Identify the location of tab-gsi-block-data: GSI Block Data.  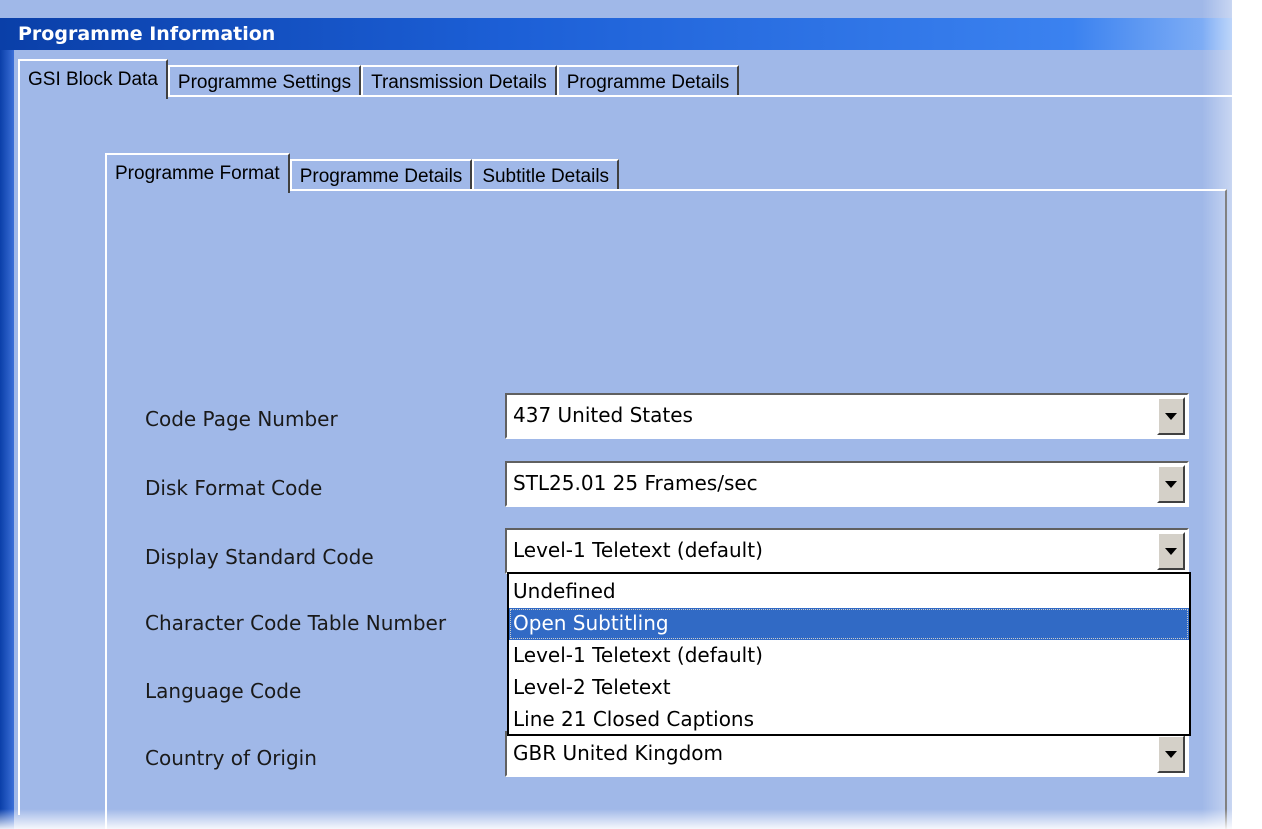
(93, 79).